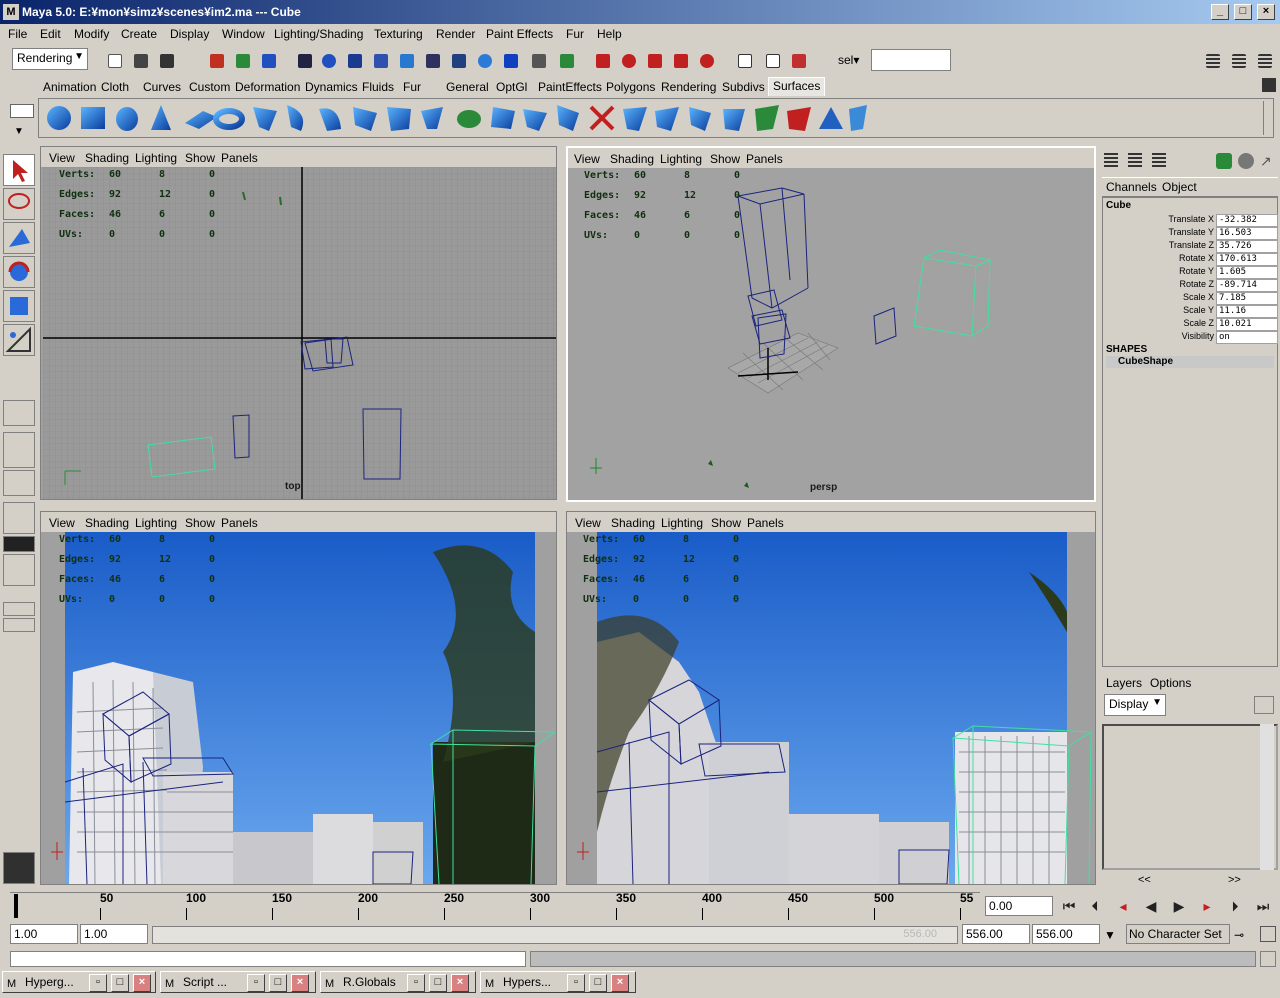 This screenshot has height=998, width=1280. I want to click on select-tool-icon, so click(19, 170).